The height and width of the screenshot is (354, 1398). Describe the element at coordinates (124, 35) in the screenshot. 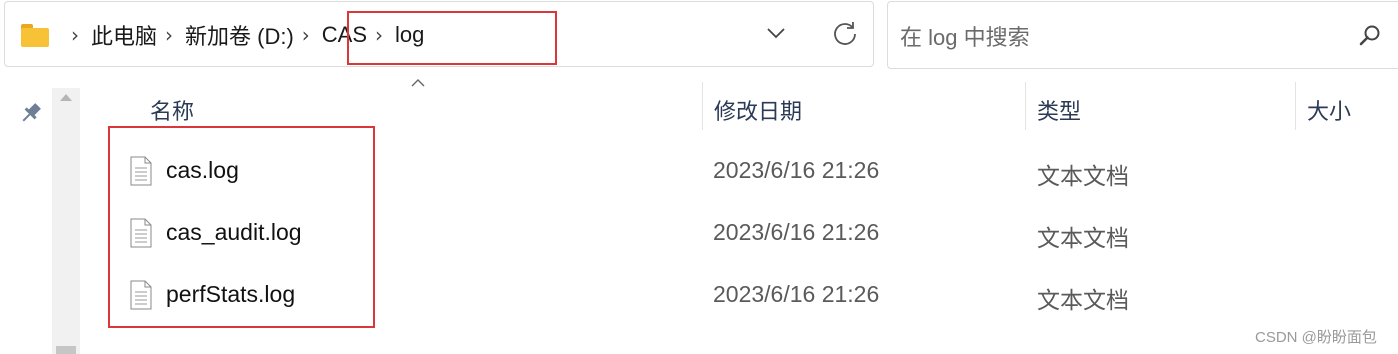

I see `breadcrumb-this-pc: 此电脑` at that location.